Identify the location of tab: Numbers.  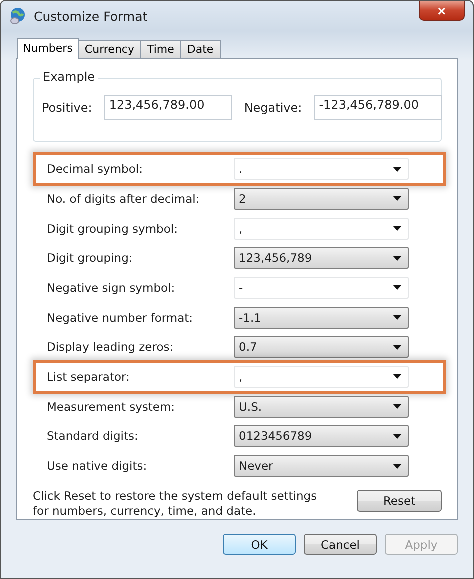
(48, 48).